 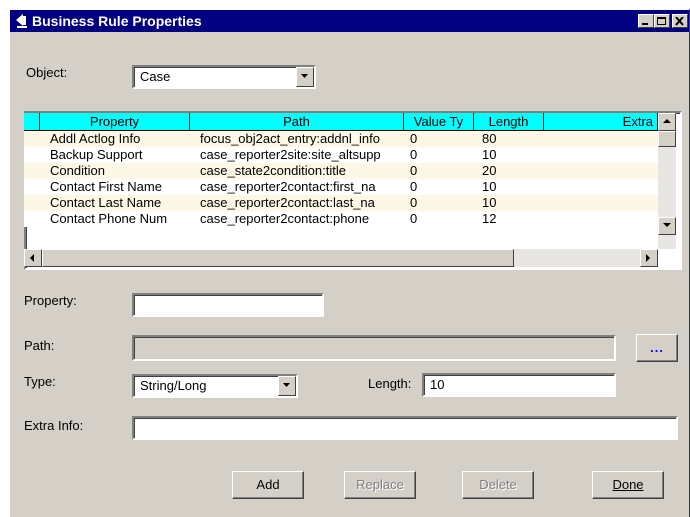 What do you see at coordinates (120, 203) in the screenshot?
I see `table-cell: Contact Last Name` at bounding box center [120, 203].